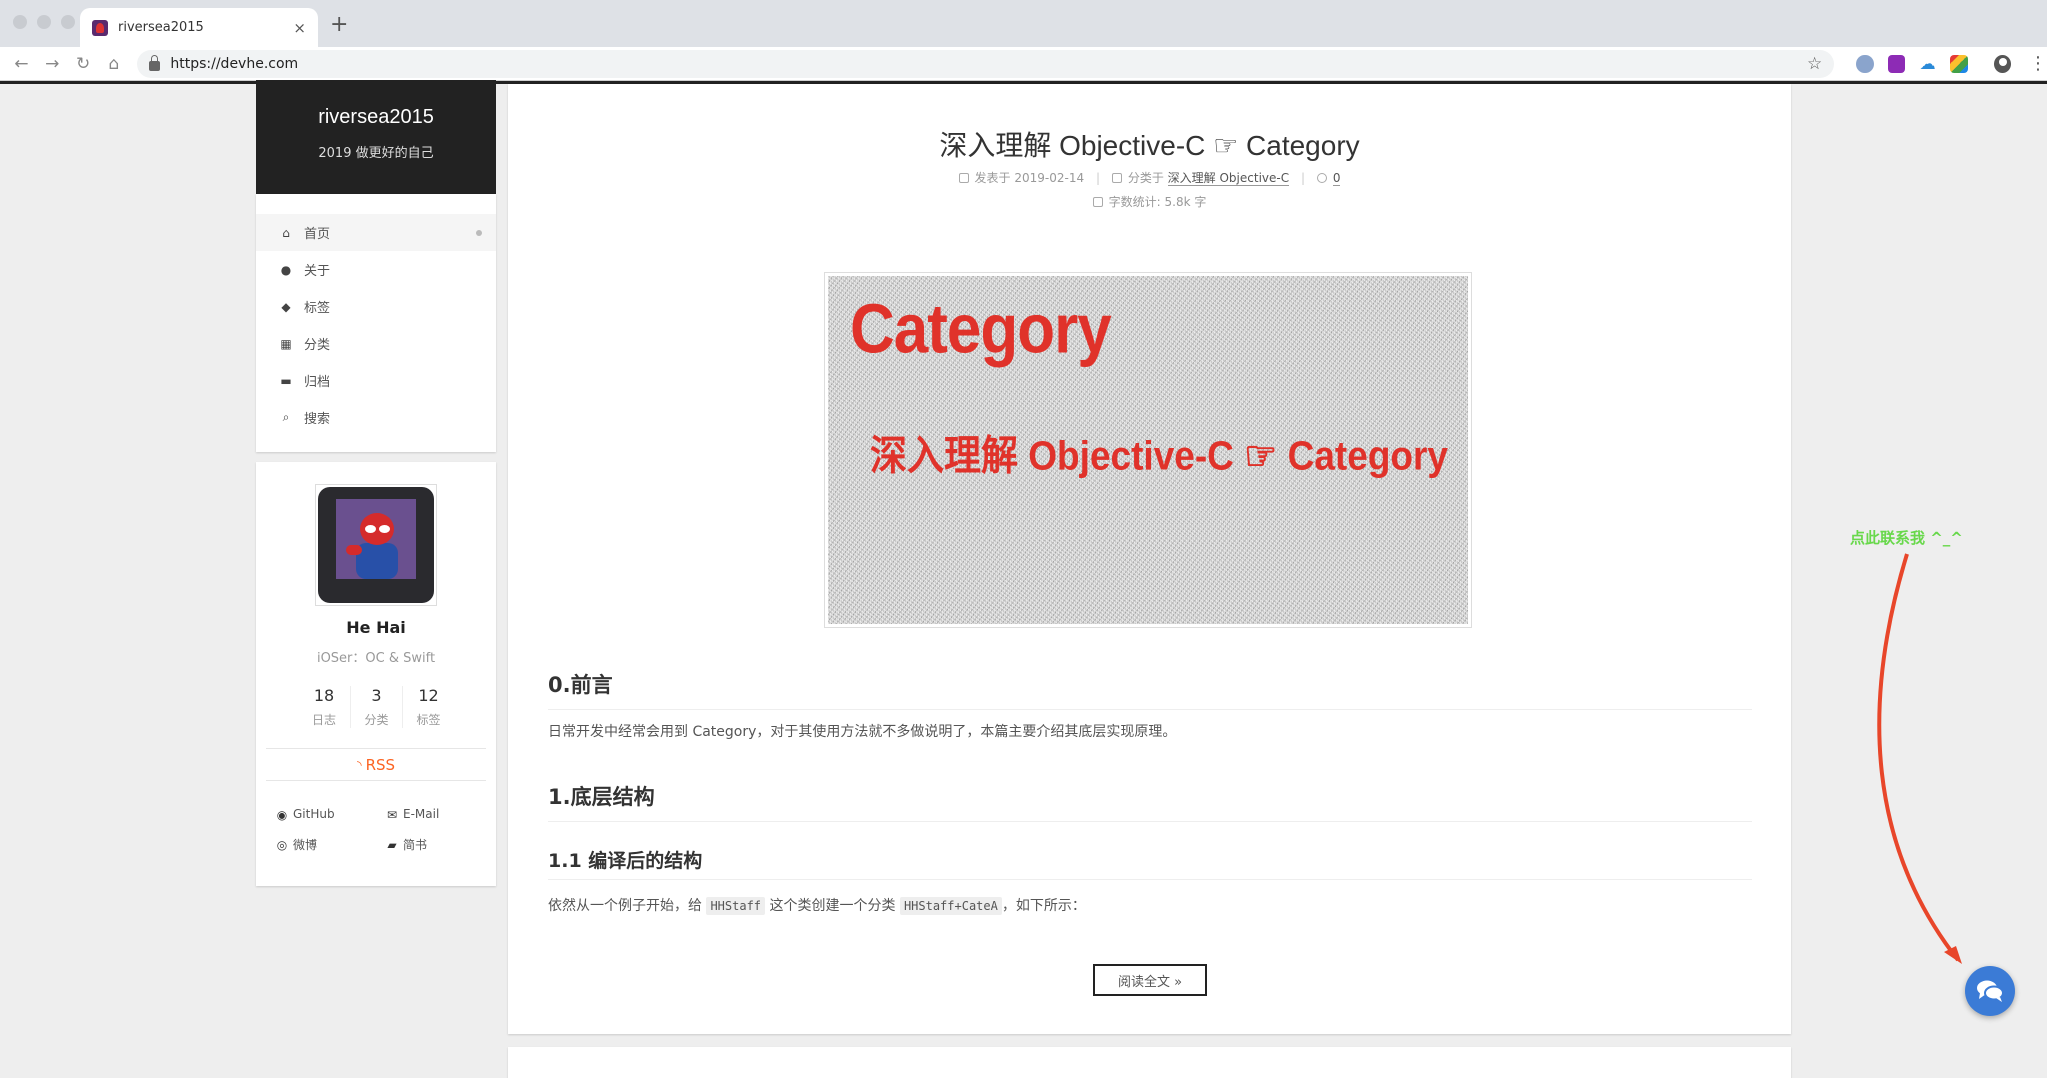 The height and width of the screenshot is (1078, 2047). What do you see at coordinates (1150, 801) in the screenshot?
I see `heading-structure: 1.底层结构` at bounding box center [1150, 801].